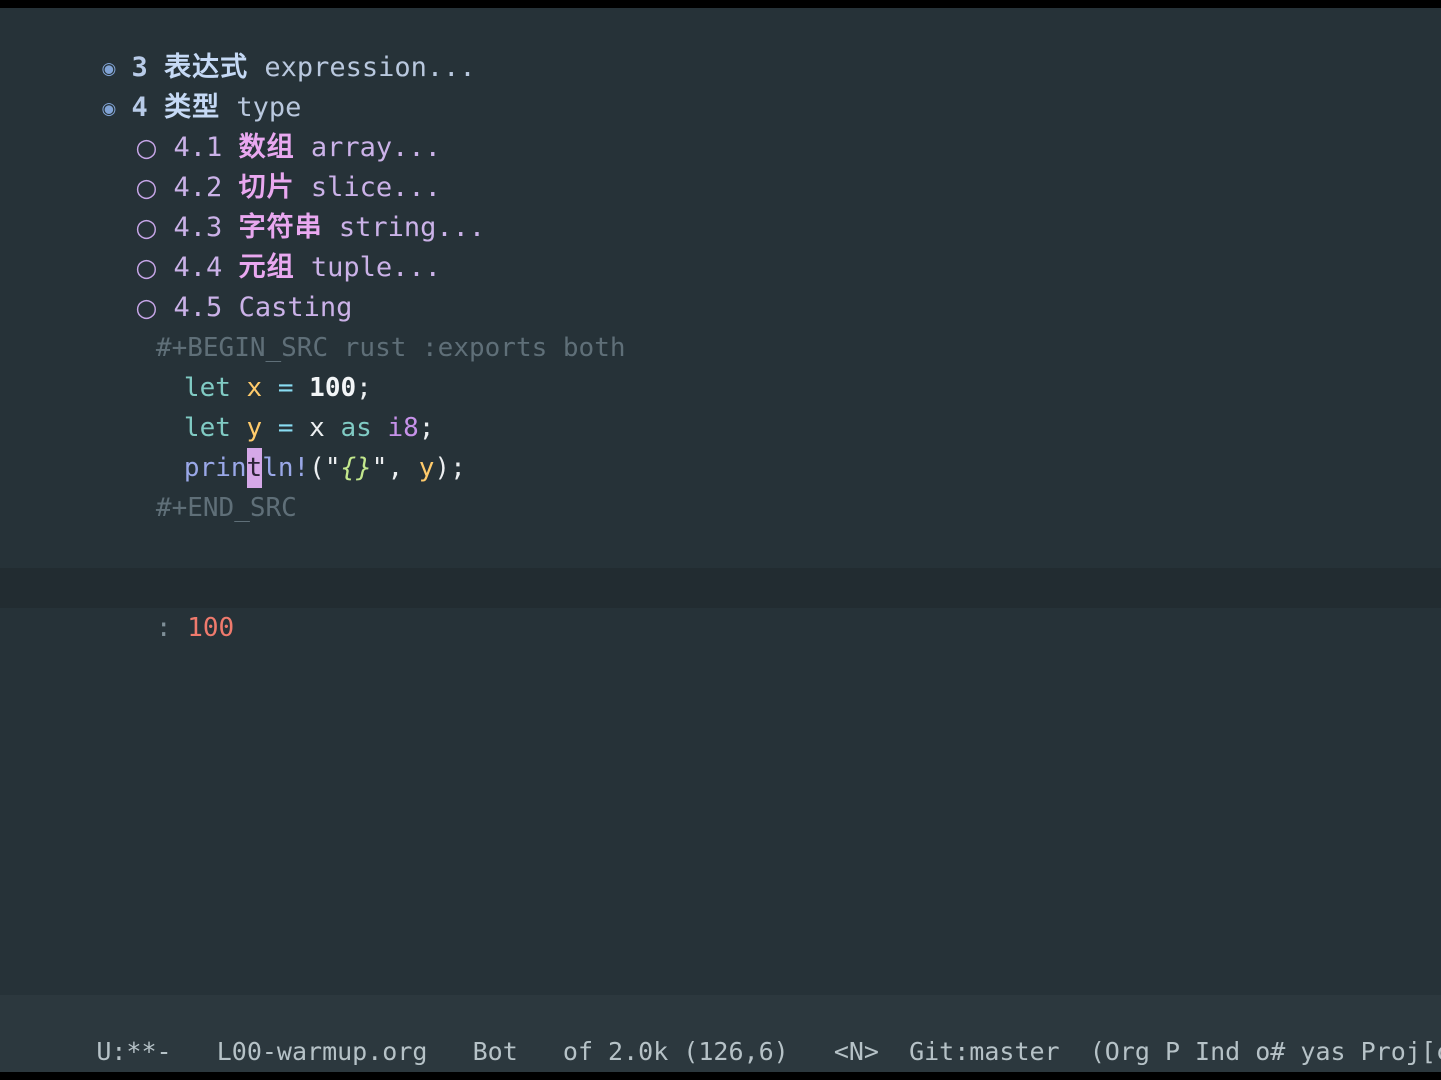 The height and width of the screenshot is (1080, 1441). I want to click on src-code-line-with-cursor: println!("{}", y);, so click(720, 448).